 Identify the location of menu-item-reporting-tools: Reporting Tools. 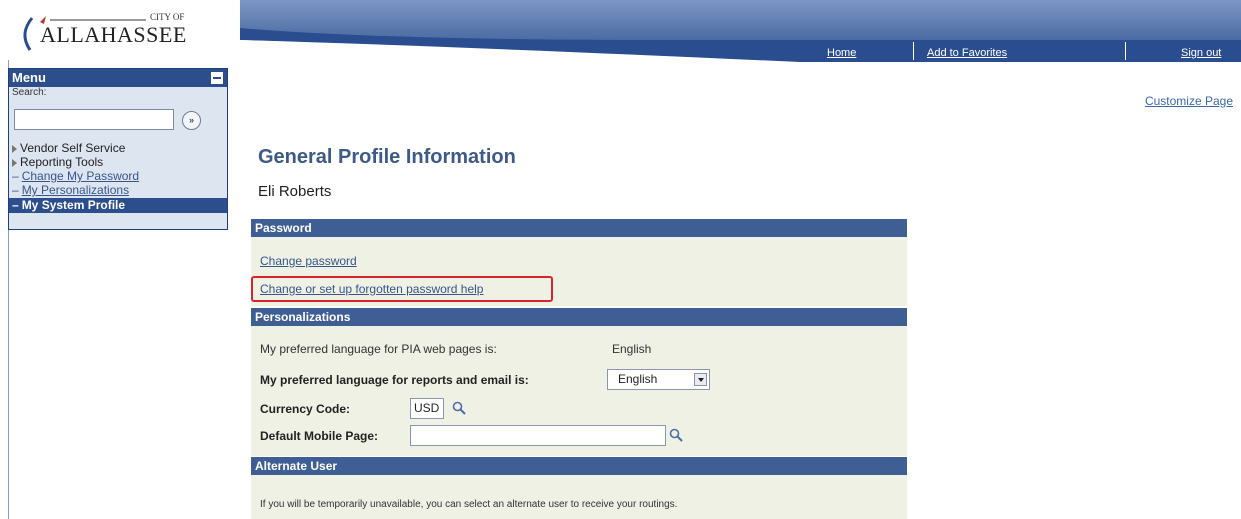
(57, 162).